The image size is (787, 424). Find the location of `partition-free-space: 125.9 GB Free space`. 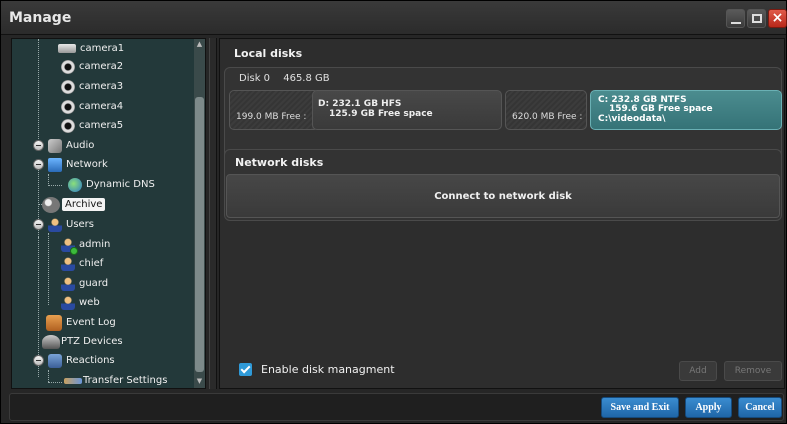

partition-free-space: 125.9 GB Free space is located at coordinates (381, 114).